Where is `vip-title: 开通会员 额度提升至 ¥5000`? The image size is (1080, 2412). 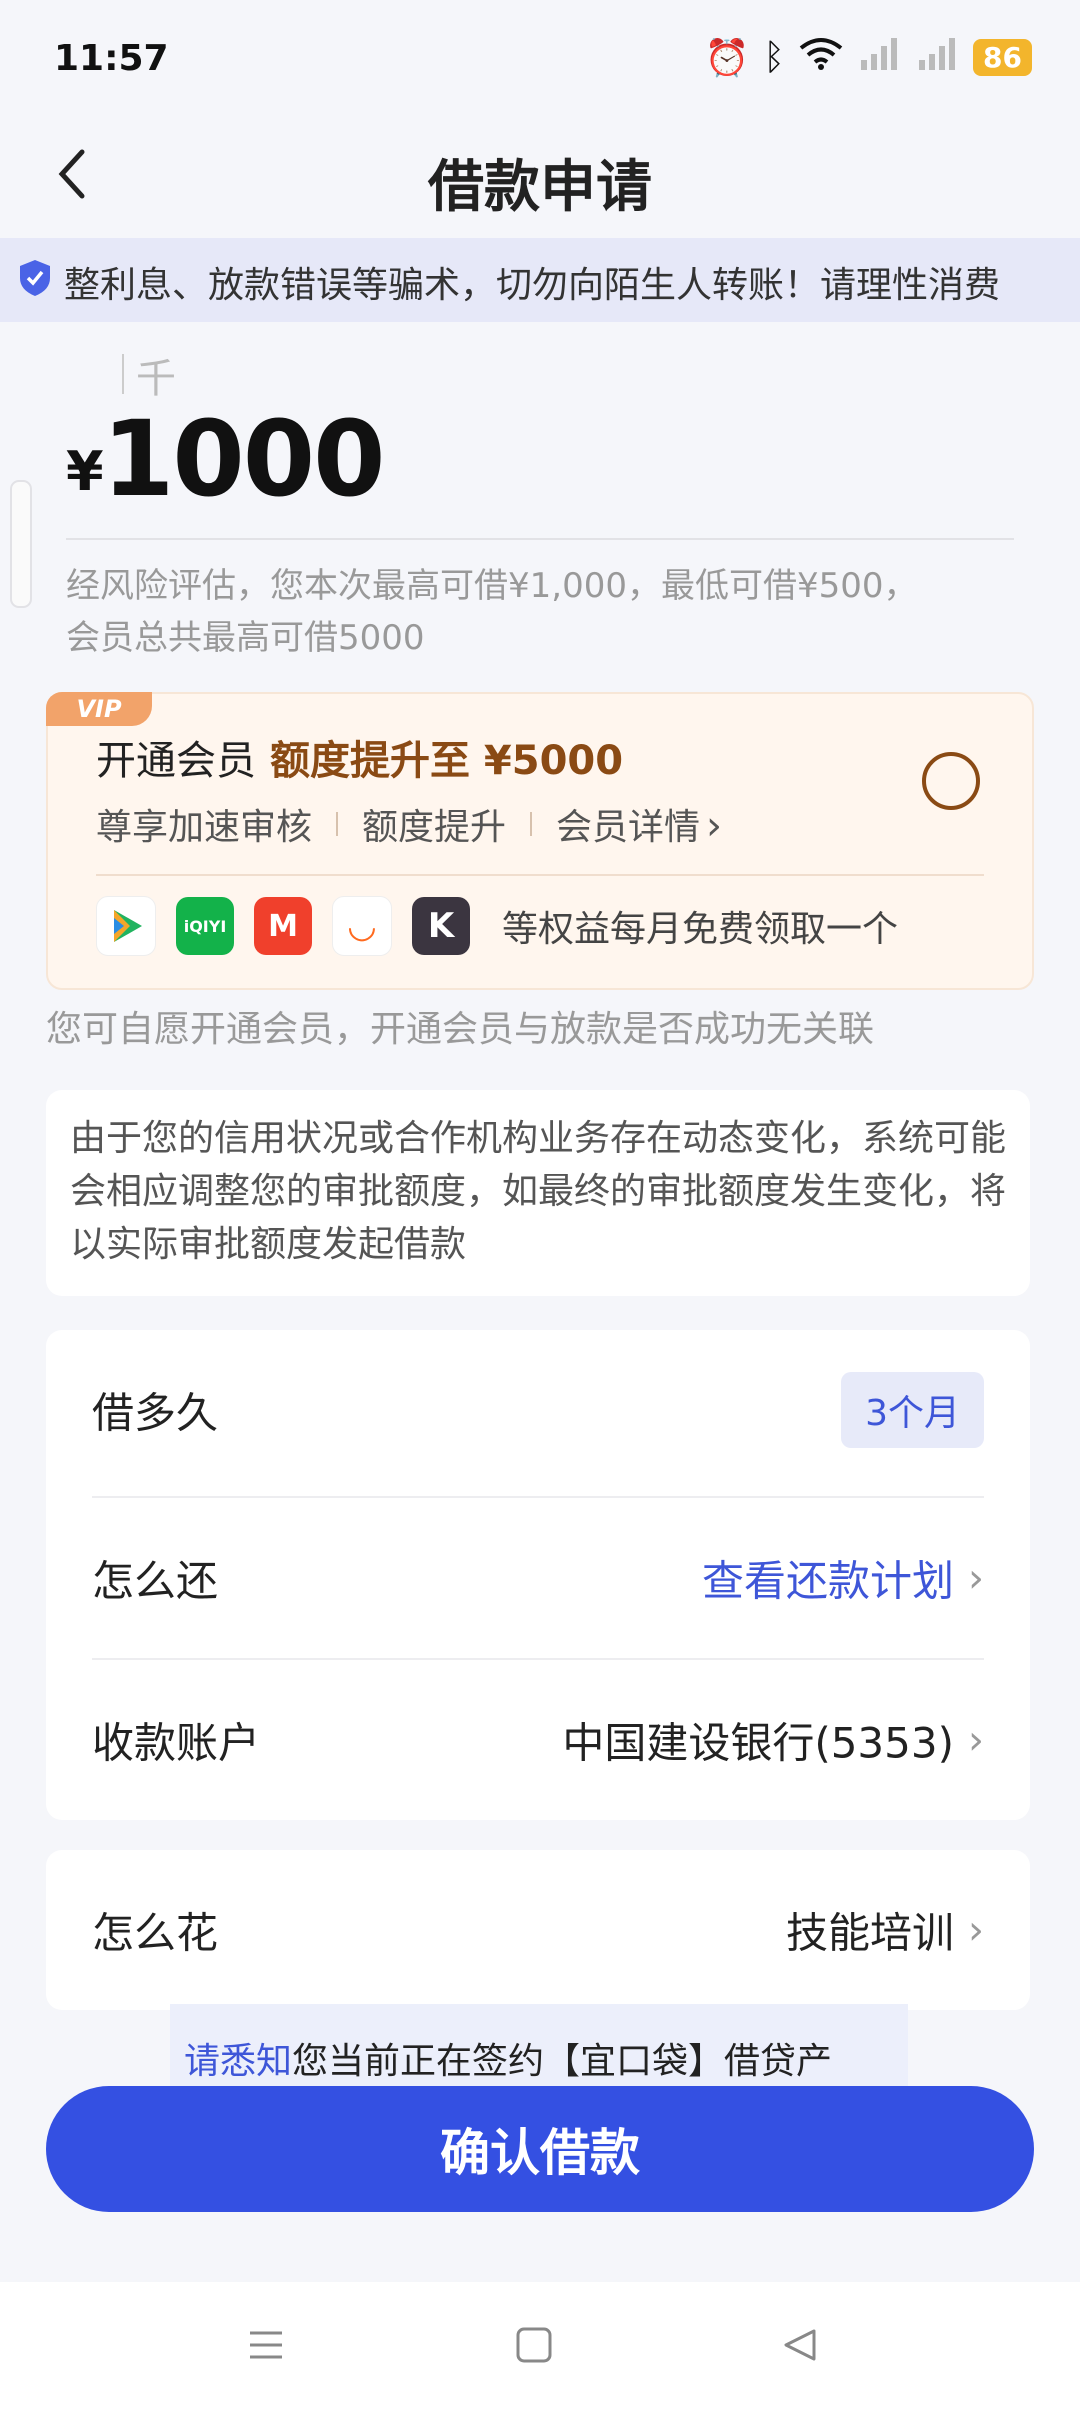 vip-title: 开通会员 额度提升至 ¥5000 is located at coordinates (359, 757).